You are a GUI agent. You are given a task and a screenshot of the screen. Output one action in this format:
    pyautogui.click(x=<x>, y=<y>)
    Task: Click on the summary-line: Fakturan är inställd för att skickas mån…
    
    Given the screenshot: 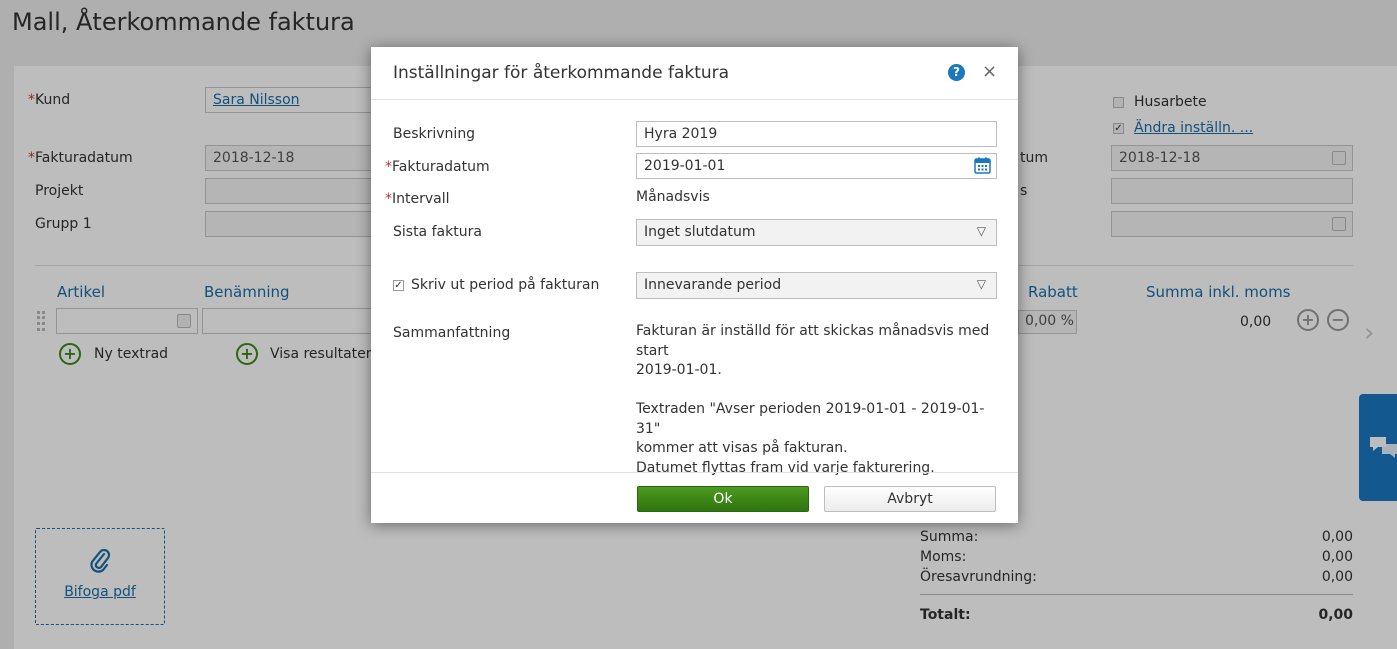 What is the action you would take?
    pyautogui.click(x=813, y=341)
    